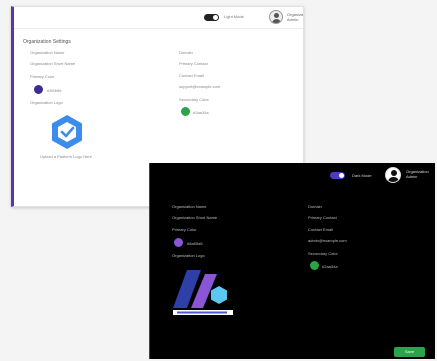 The width and height of the screenshot is (437, 361). Describe the element at coordinates (67, 132) in the screenshot. I see `hexagon-check-logo-icon` at that location.